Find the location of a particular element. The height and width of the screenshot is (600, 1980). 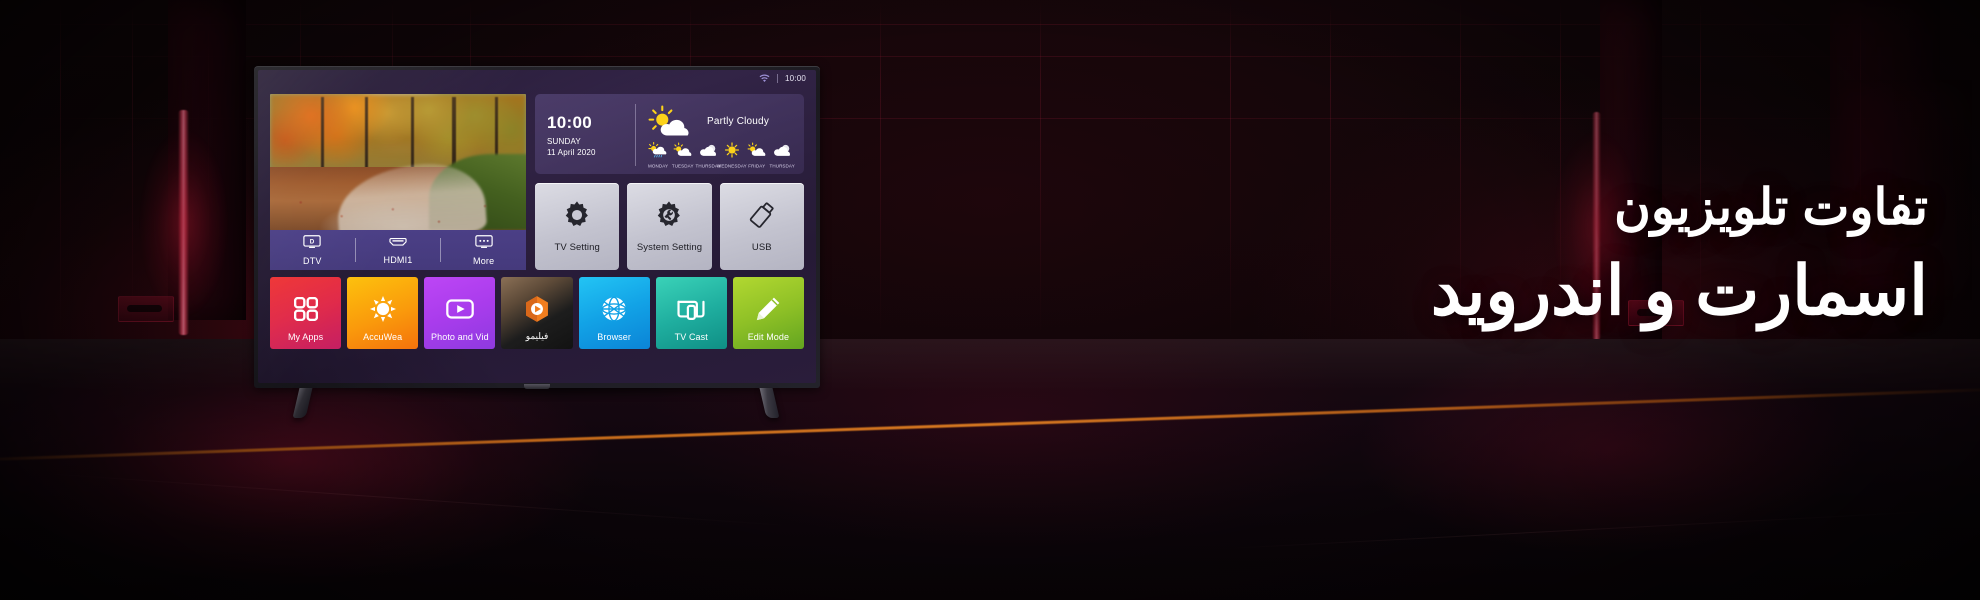

promo-headline: تفاوت تلویزیون اسمارت و اندروید is located at coordinates (1589, 254).